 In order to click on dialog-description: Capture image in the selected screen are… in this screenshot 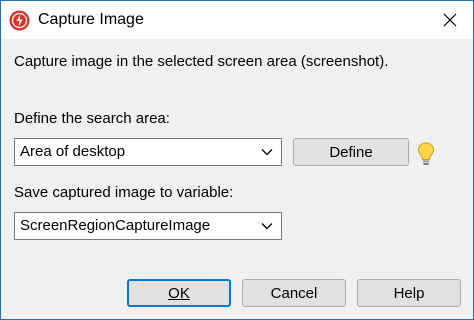, I will do `click(201, 61)`.